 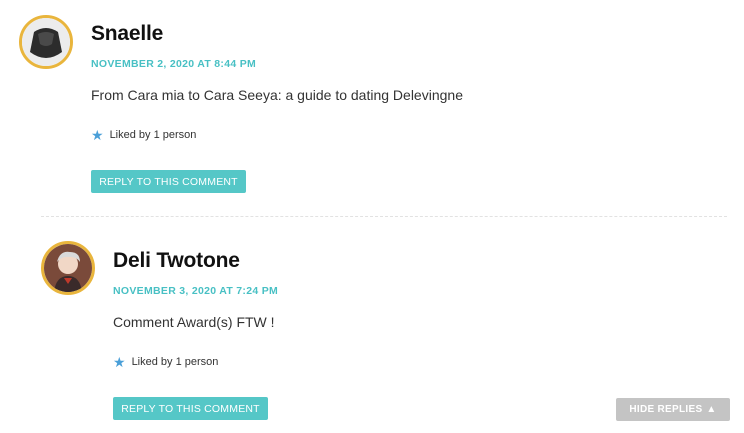 What do you see at coordinates (195, 291) in the screenshot?
I see `comment-date: NOVEMBER 3, 2020 AT 7:24 PM` at bounding box center [195, 291].